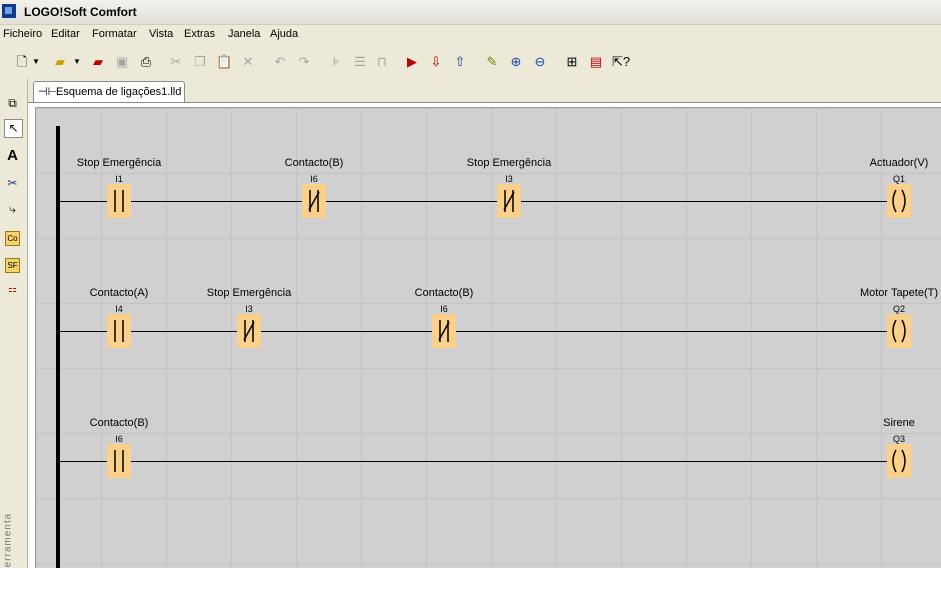 The image size is (941, 610). I want to click on connect-tool-icon: ✂, so click(12, 183).